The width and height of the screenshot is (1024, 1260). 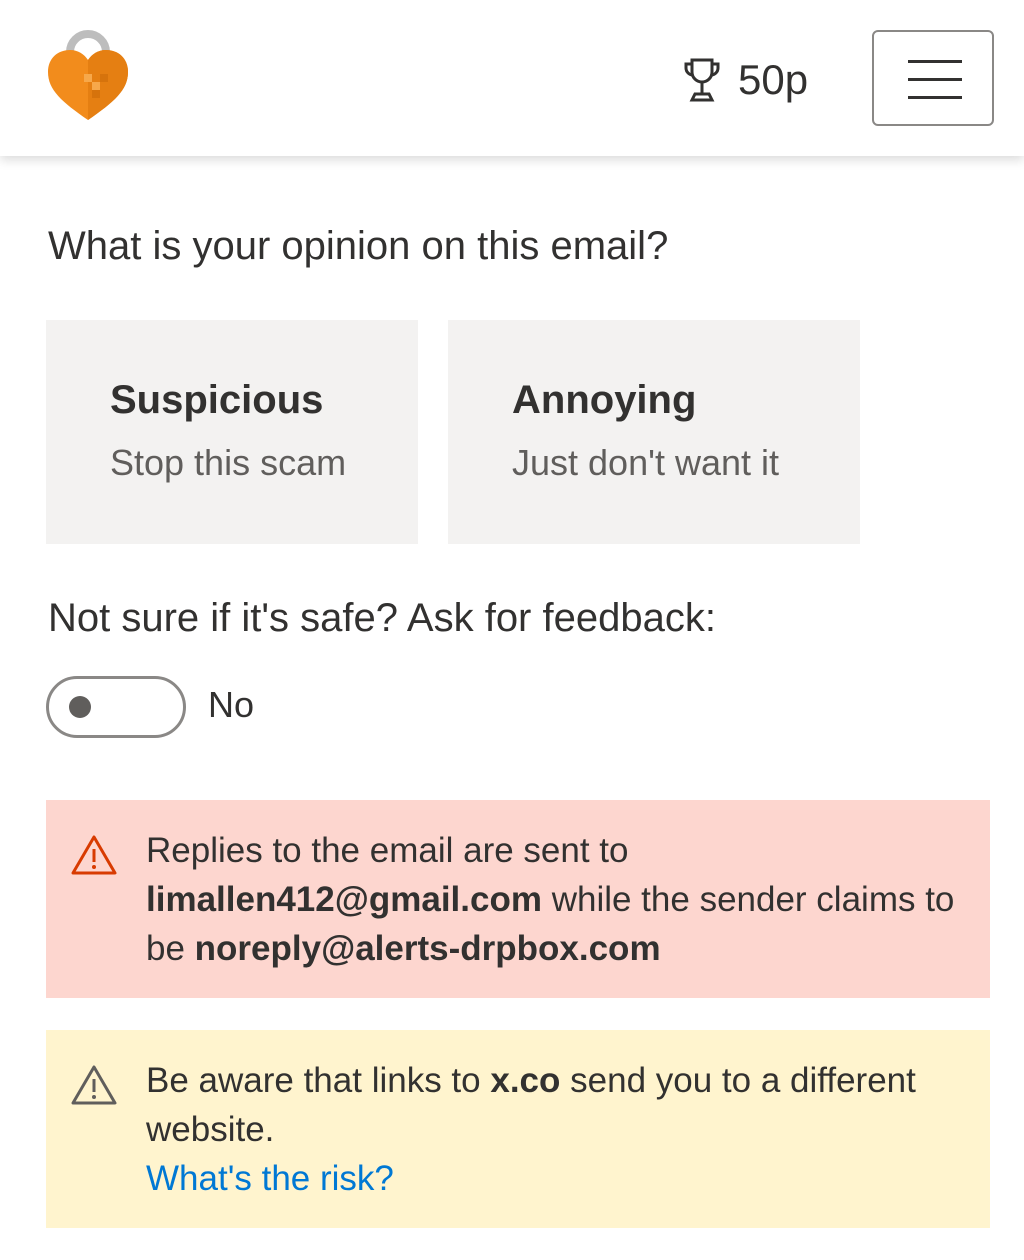 What do you see at coordinates (773, 79) in the screenshot?
I see `points-value: 50p` at bounding box center [773, 79].